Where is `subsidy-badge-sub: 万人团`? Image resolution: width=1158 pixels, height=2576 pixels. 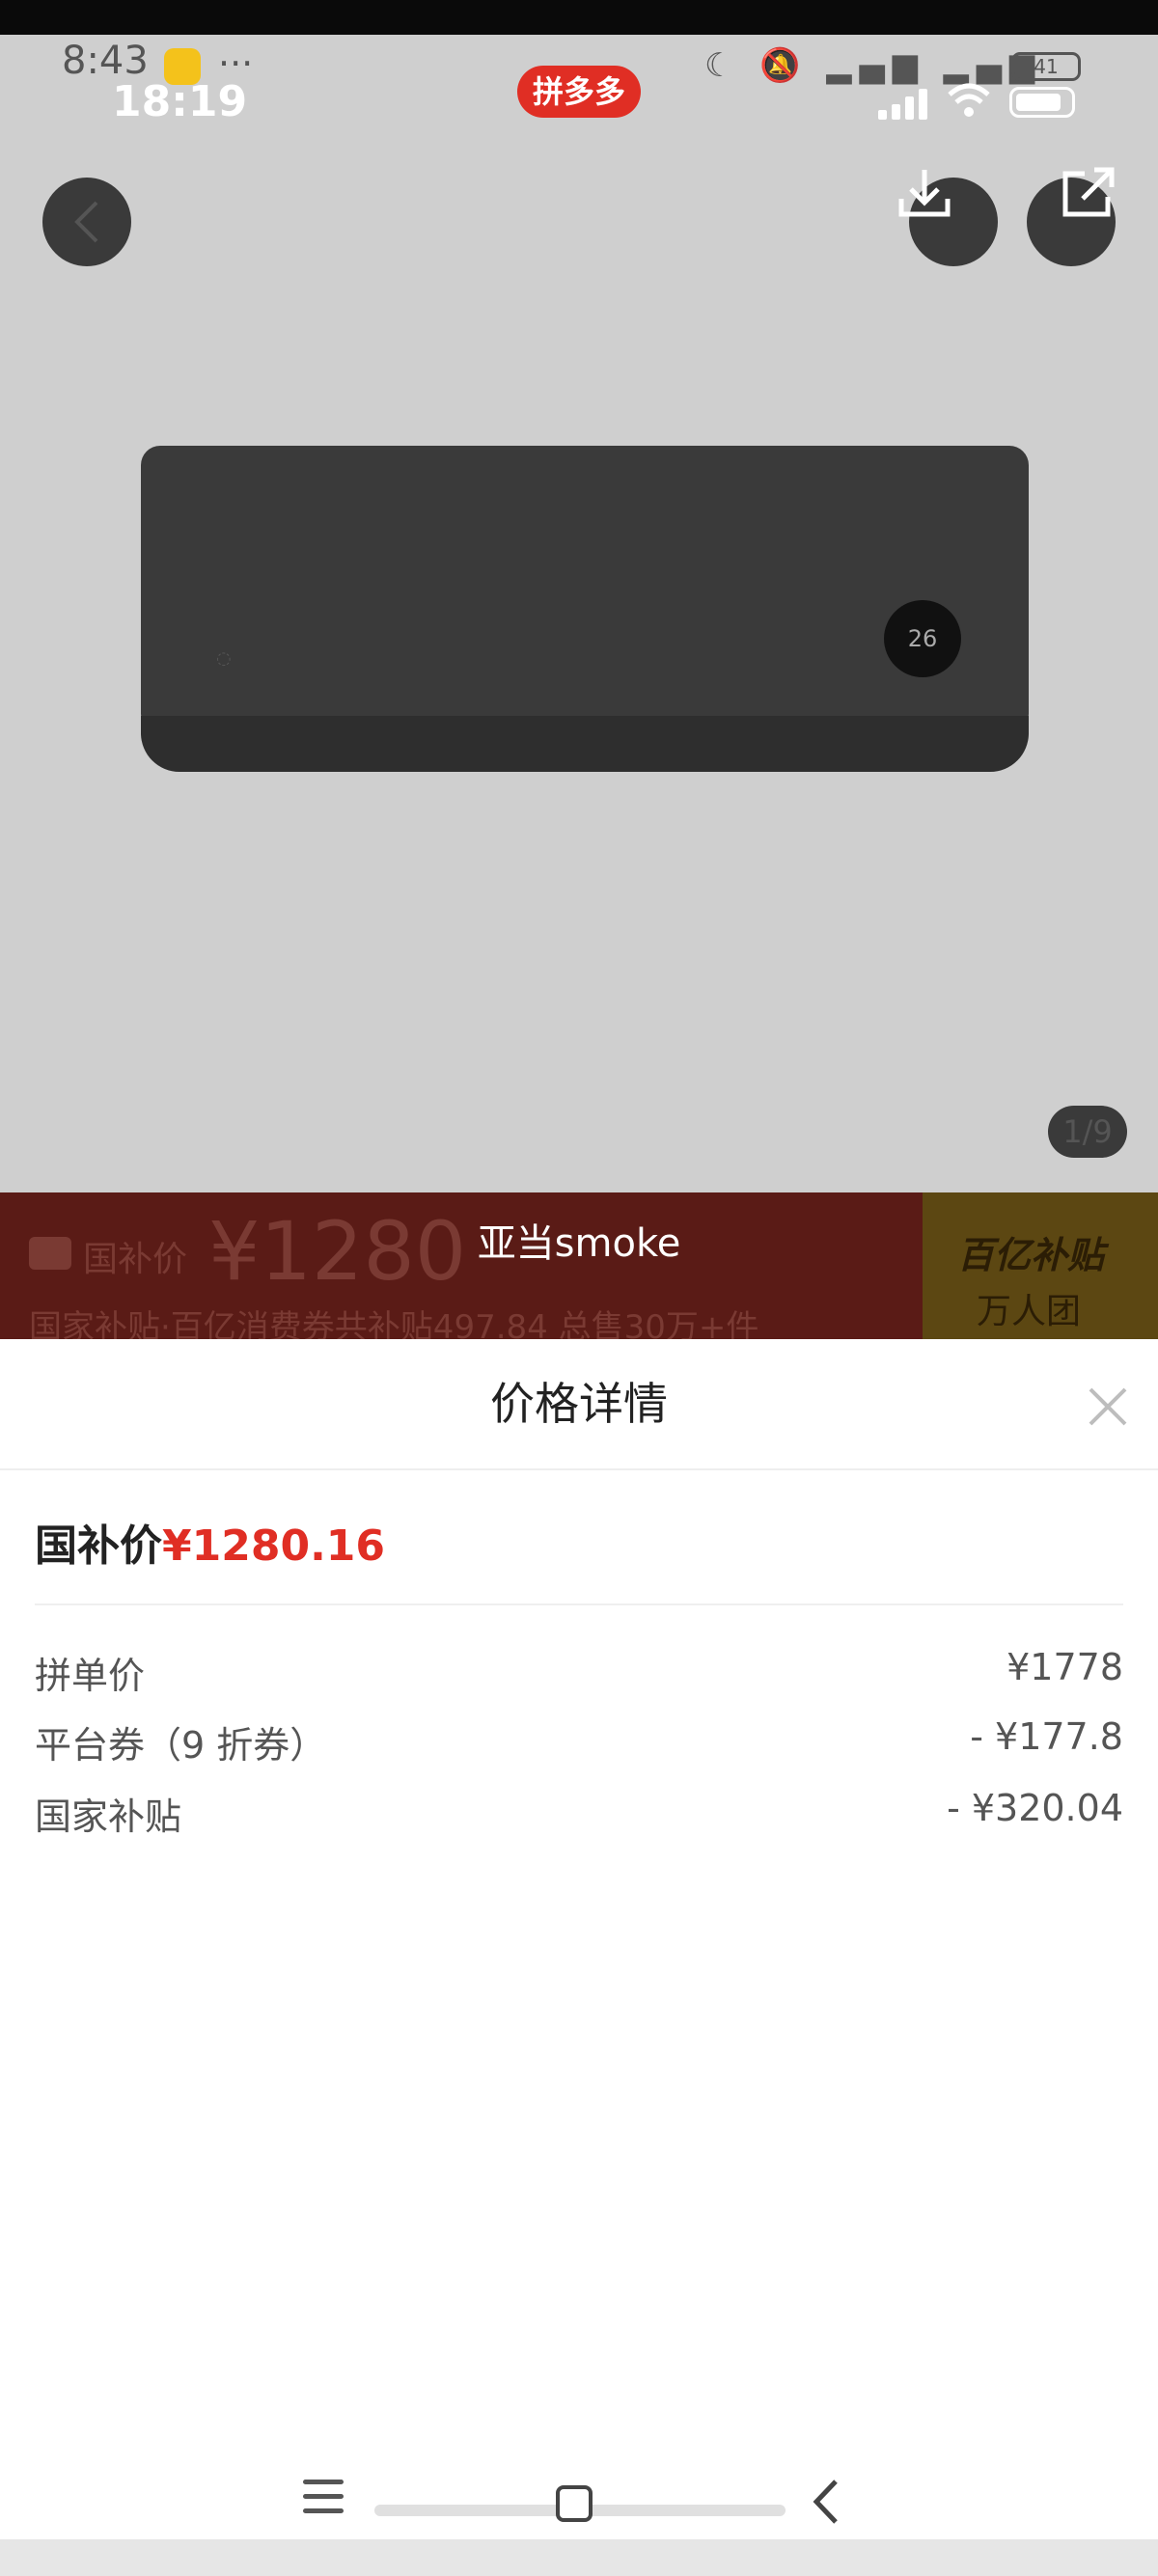 subsidy-badge-sub: 万人团 is located at coordinates (1029, 1312).